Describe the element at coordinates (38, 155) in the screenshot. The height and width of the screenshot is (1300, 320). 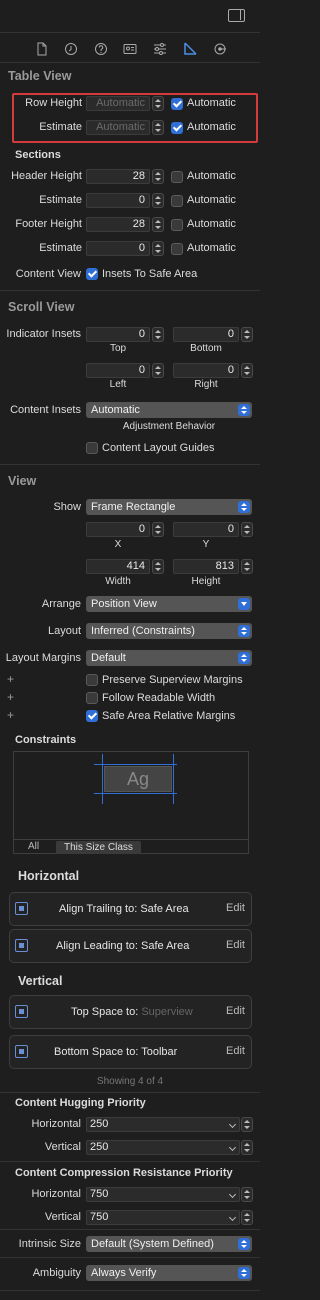
I see `sections-title: Sections` at that location.